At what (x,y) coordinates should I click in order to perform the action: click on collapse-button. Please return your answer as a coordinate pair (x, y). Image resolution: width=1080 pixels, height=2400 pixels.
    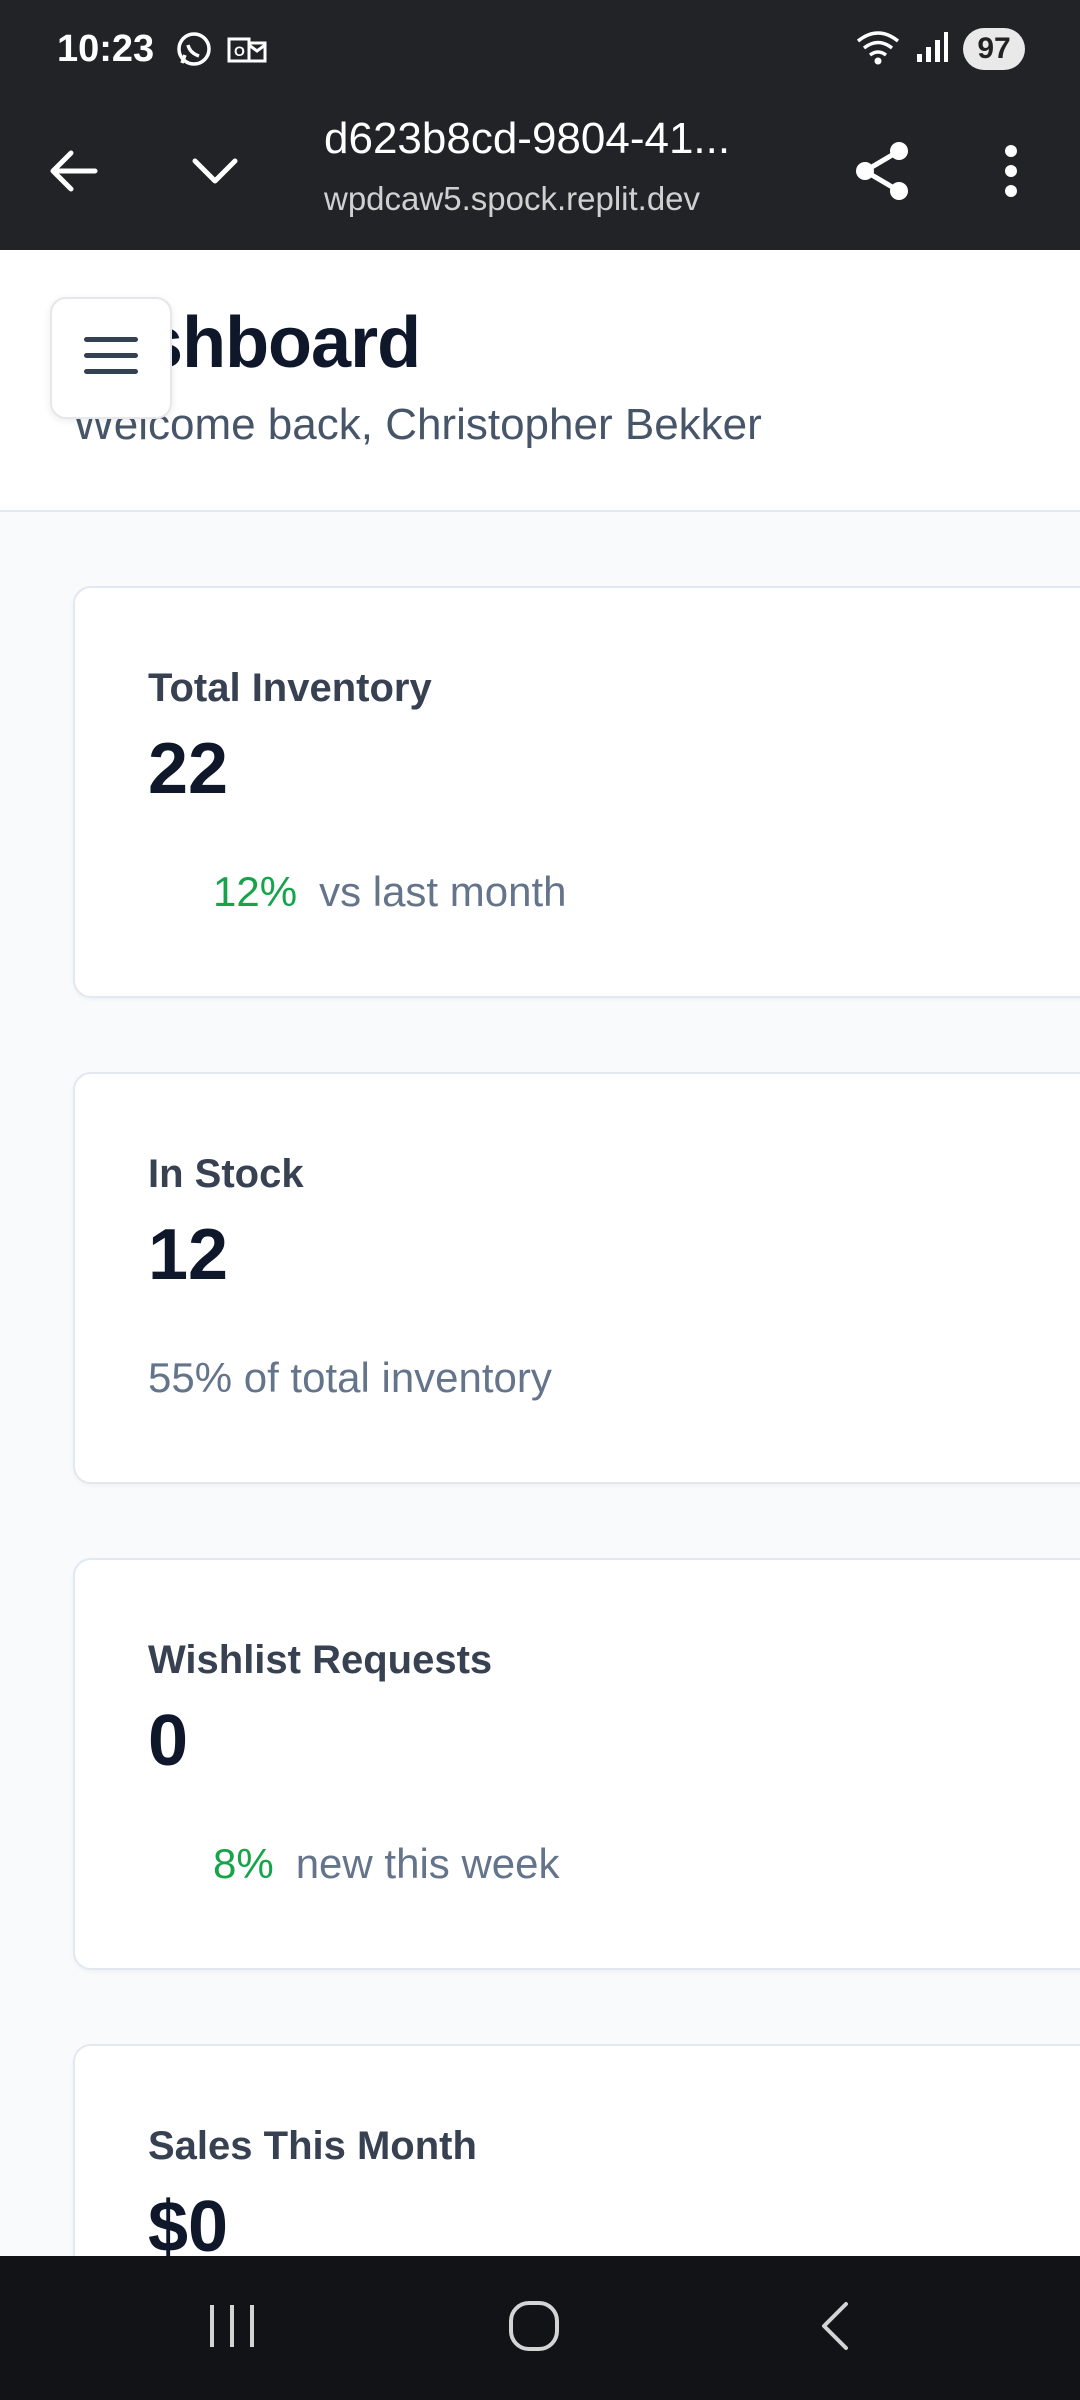
    Looking at the image, I should click on (215, 173).